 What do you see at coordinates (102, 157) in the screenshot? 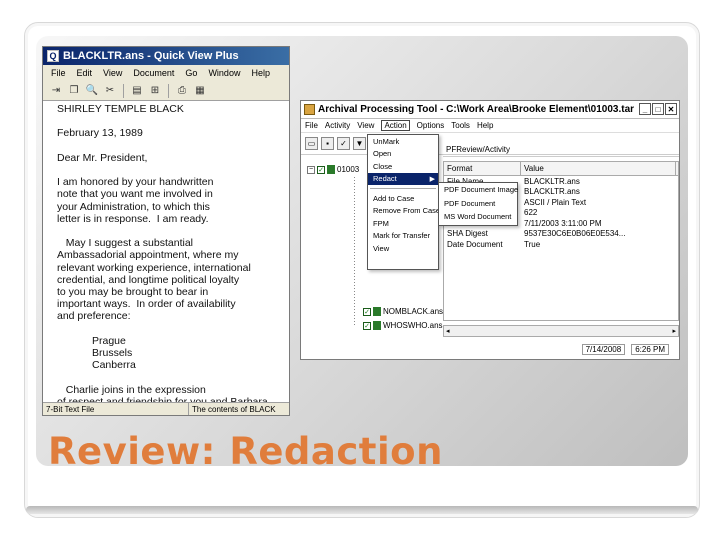
I see `letter-line: Dear Mr. President,` at bounding box center [102, 157].